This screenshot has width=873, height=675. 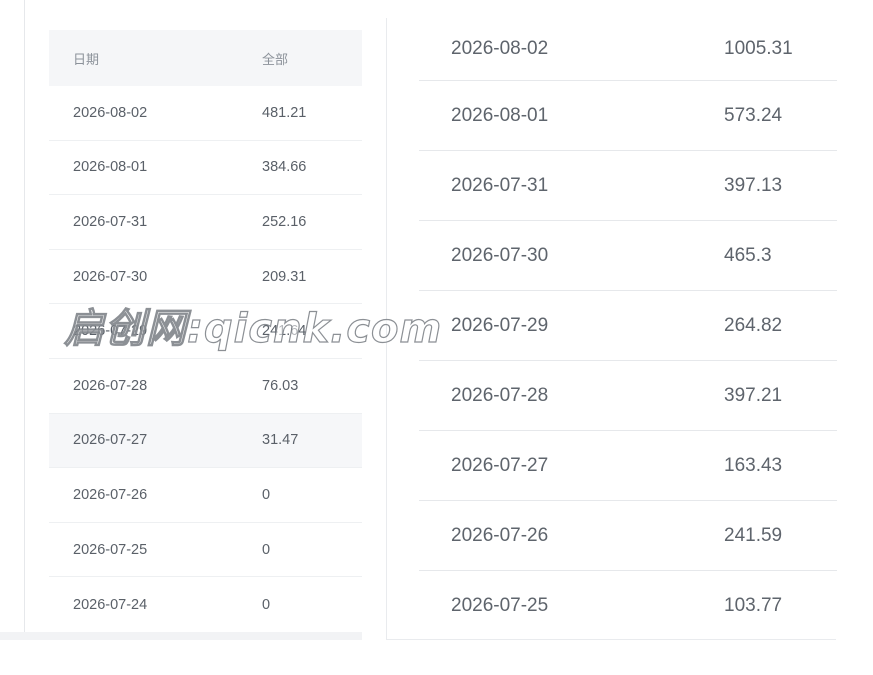 I want to click on table-row: 2026-07-26 0, so click(x=205, y=495).